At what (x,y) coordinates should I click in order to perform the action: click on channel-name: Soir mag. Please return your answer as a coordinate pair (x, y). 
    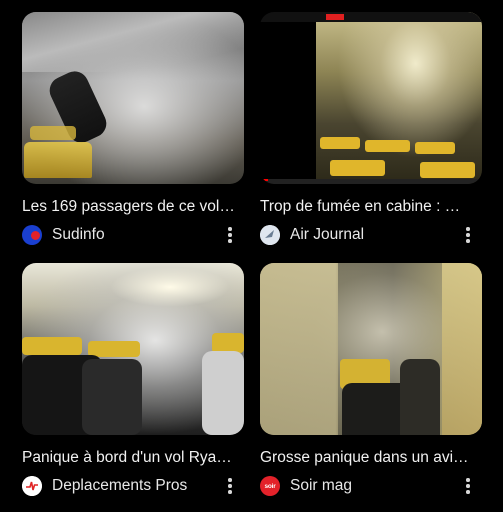
    Looking at the image, I should click on (321, 486).